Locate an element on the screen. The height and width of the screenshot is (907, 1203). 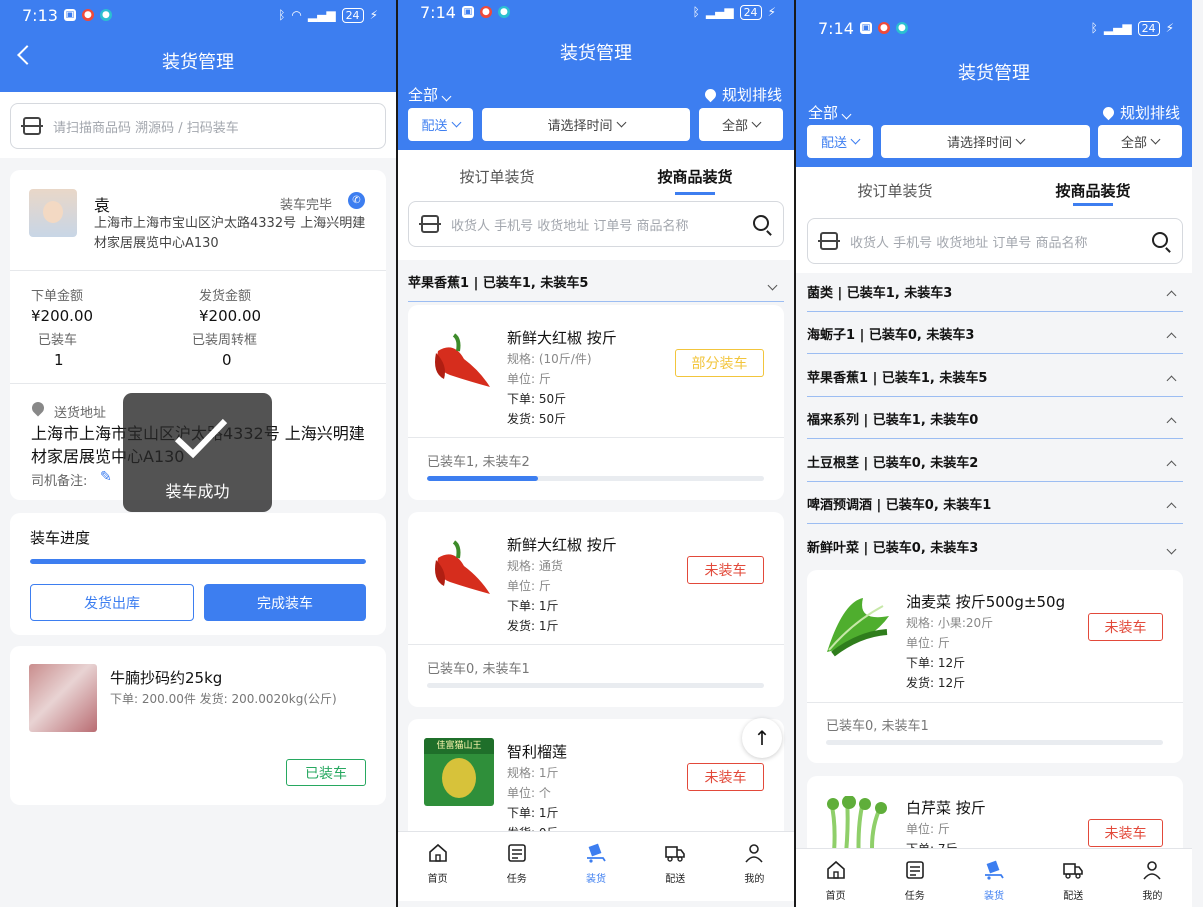
category-group: 土豆根茎 | 已装车0, 未装车2 is located at coordinates (995, 462).